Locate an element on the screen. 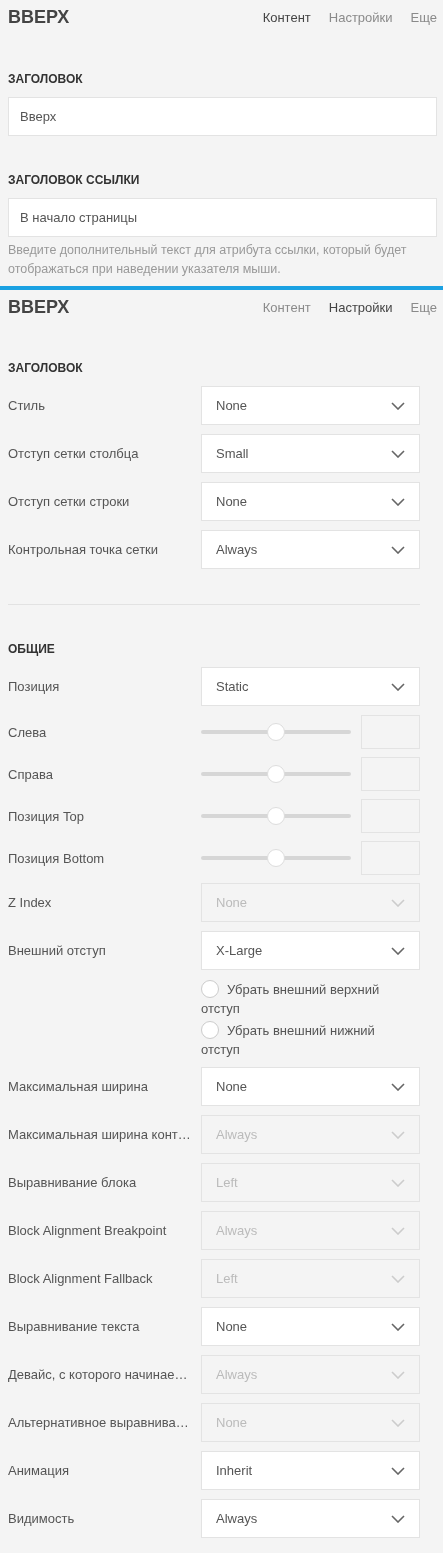 The width and height of the screenshot is (443, 1553). text-field: В начало страницы is located at coordinates (222, 217).